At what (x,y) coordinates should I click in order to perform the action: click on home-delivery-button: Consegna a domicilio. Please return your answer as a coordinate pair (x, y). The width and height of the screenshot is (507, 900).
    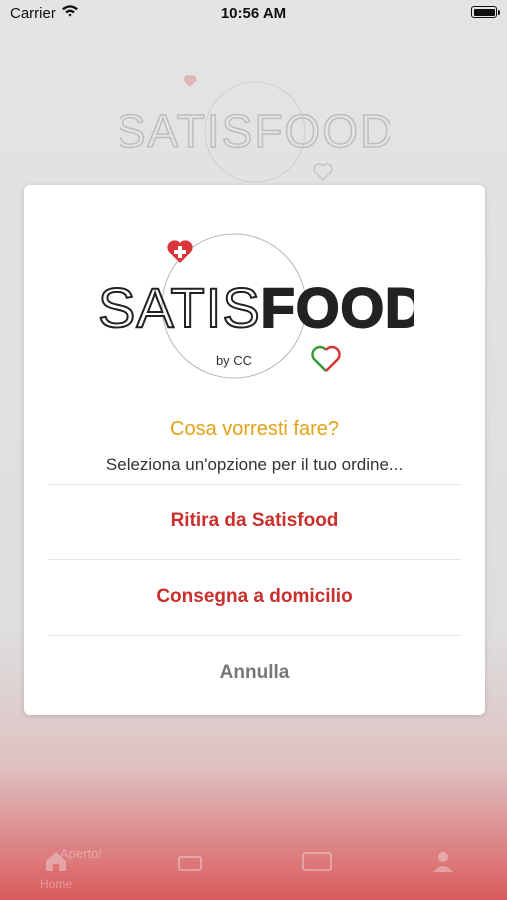
    Looking at the image, I should click on (254, 597).